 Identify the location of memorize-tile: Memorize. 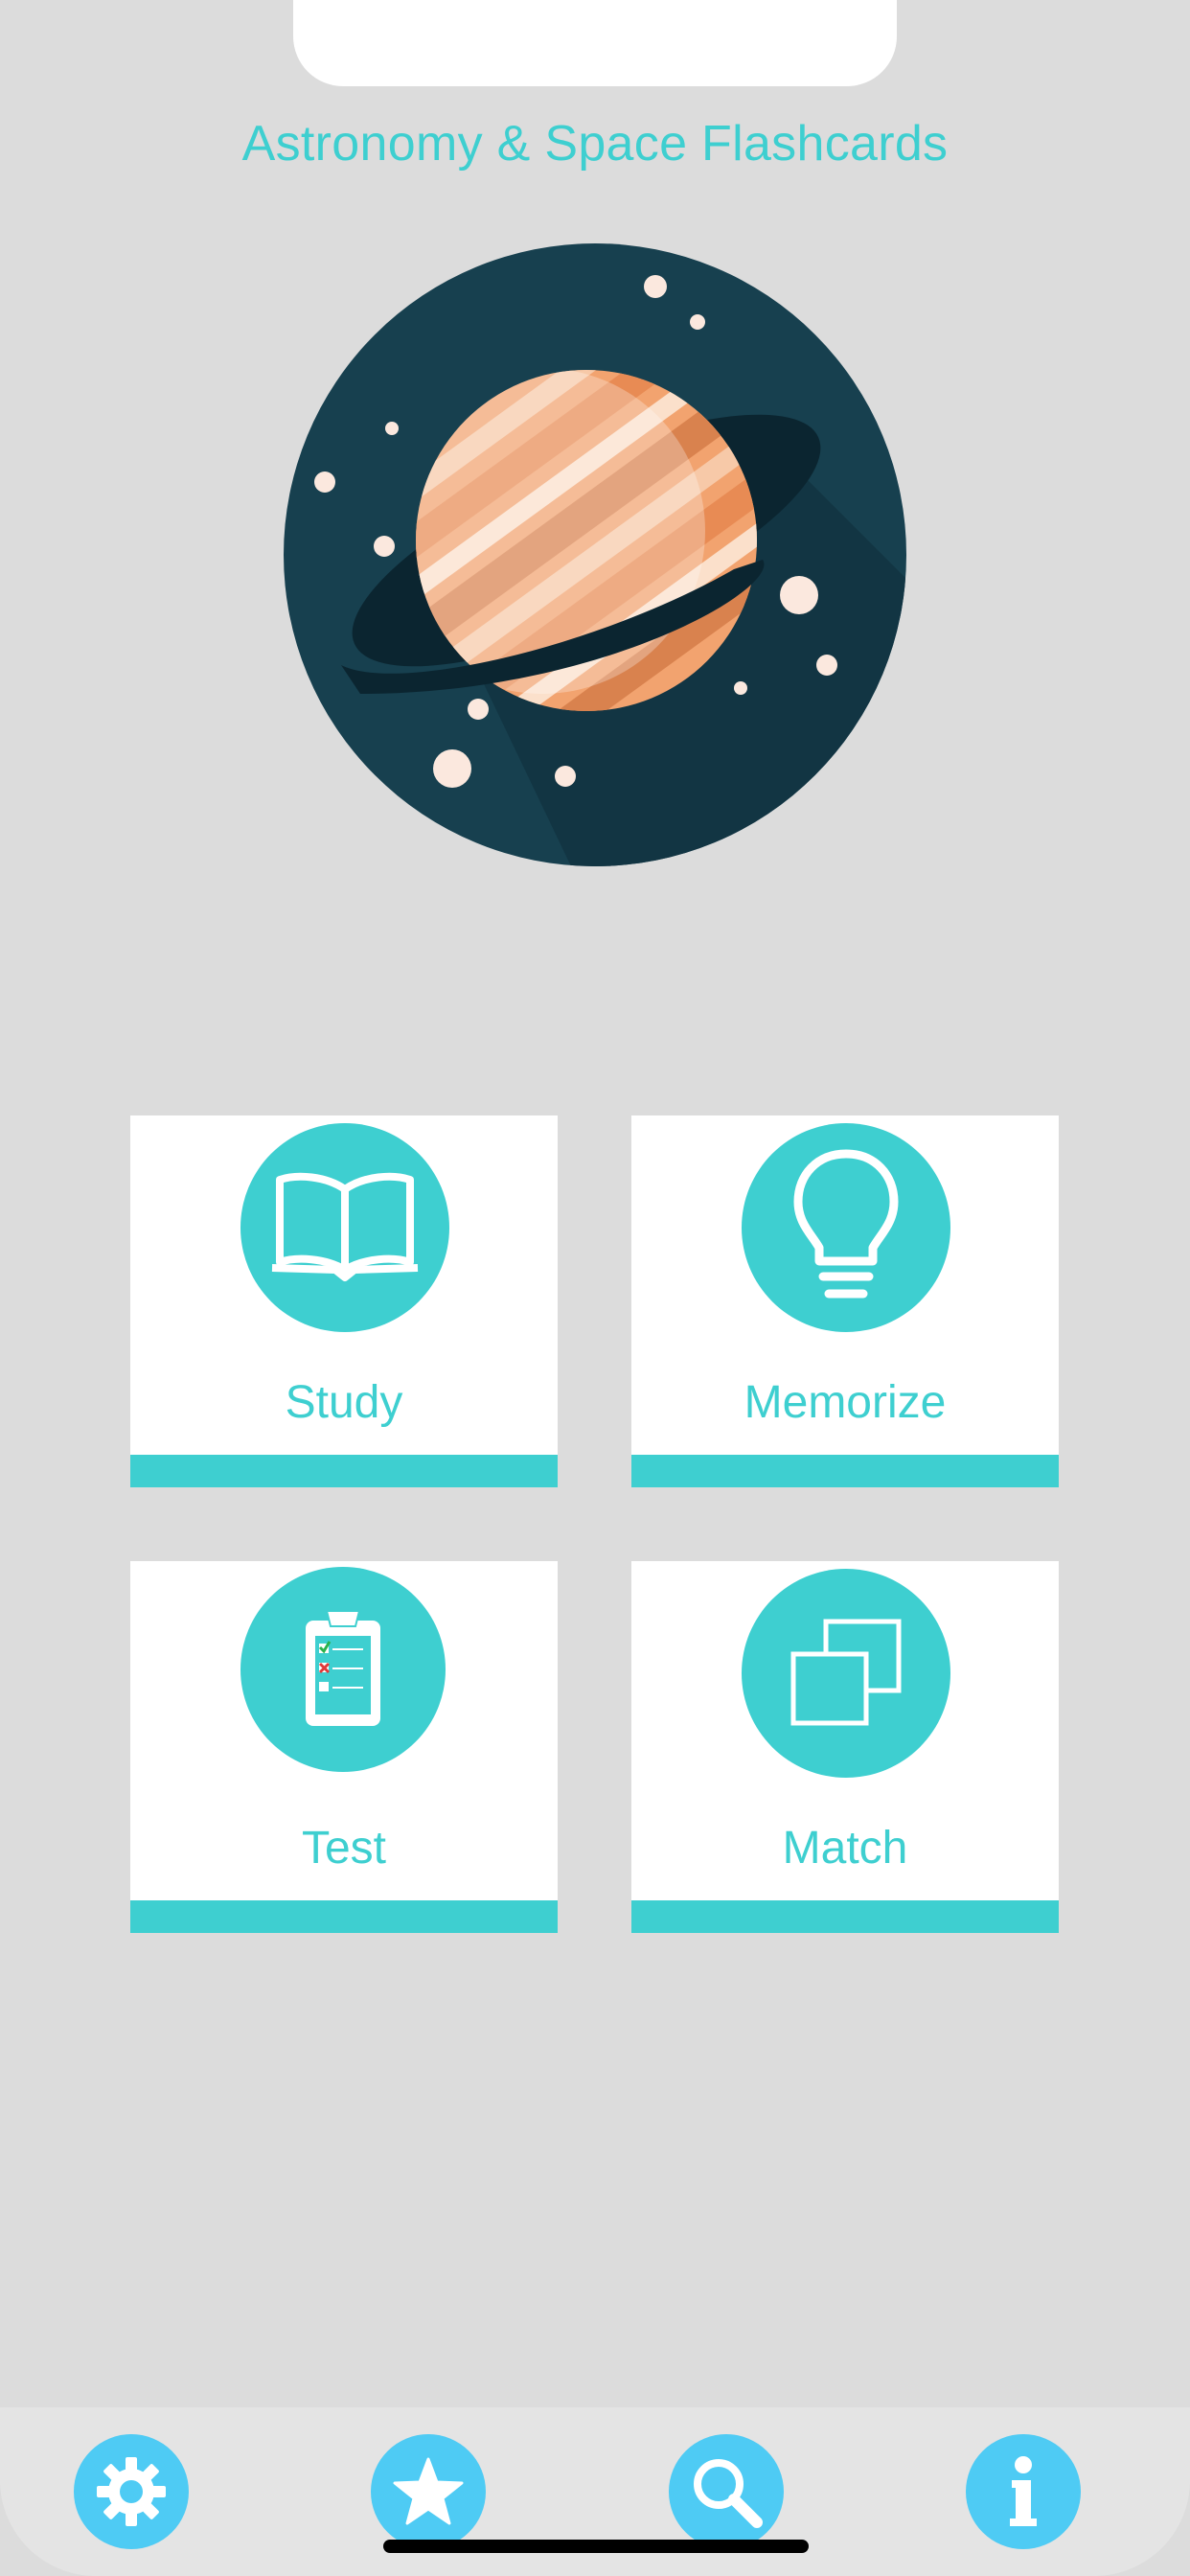
(845, 1301).